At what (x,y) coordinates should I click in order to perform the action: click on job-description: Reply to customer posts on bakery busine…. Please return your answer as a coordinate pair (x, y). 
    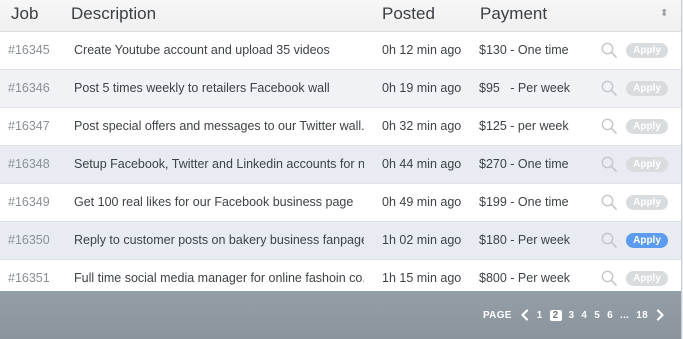
    Looking at the image, I should click on (219, 240).